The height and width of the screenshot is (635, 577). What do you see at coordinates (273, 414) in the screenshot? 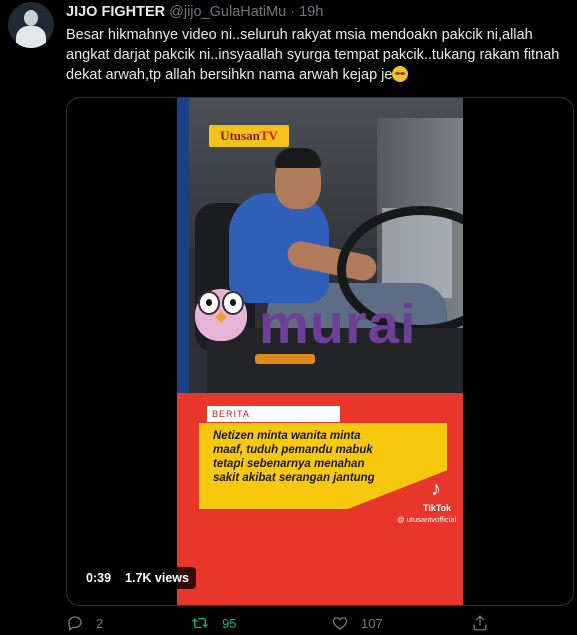
I see `news-category-label: BERITA` at bounding box center [273, 414].